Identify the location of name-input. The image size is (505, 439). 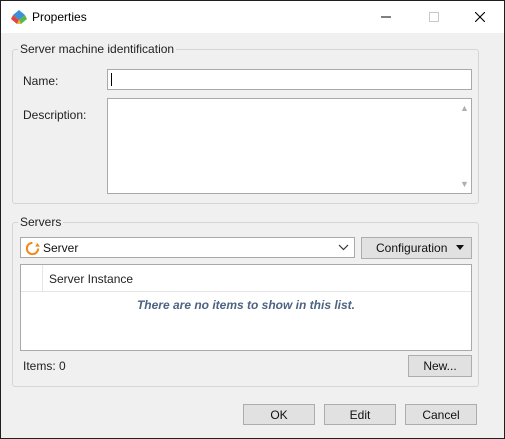
(289, 79).